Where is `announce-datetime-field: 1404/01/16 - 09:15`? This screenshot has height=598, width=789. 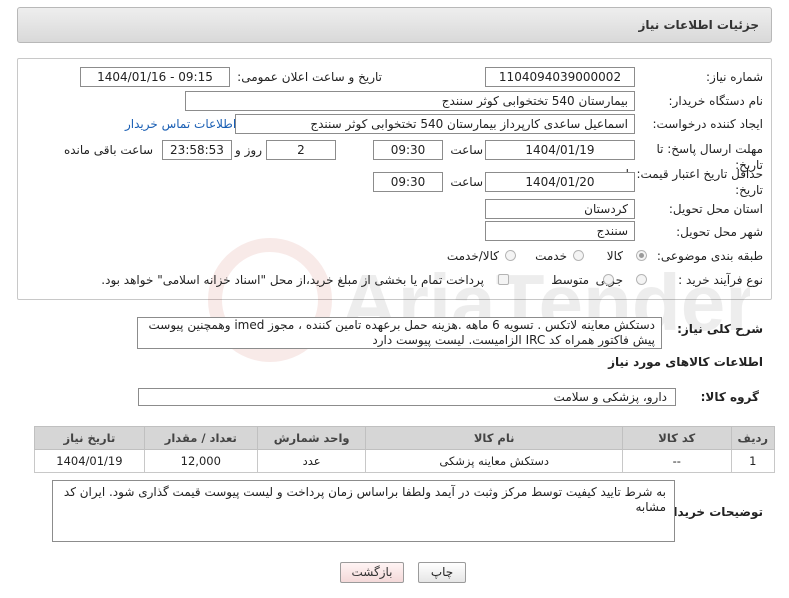 announce-datetime-field: 1404/01/16 - 09:15 is located at coordinates (155, 77).